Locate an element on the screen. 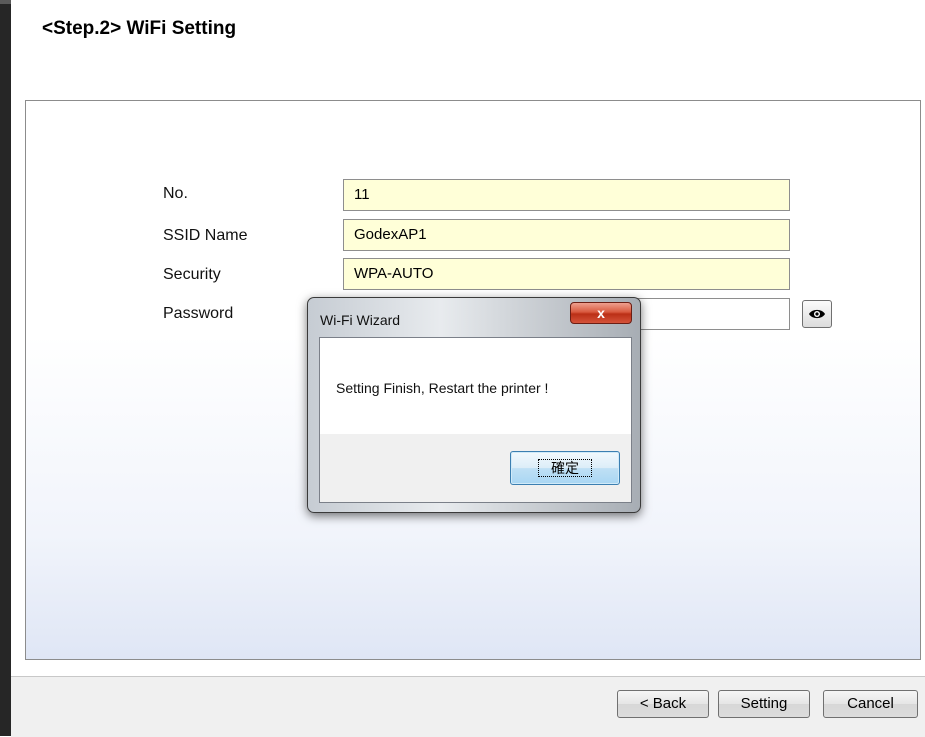 This screenshot has height=737, width=925. page-title: <Step.2> WiFi Setting is located at coordinates (139, 28).